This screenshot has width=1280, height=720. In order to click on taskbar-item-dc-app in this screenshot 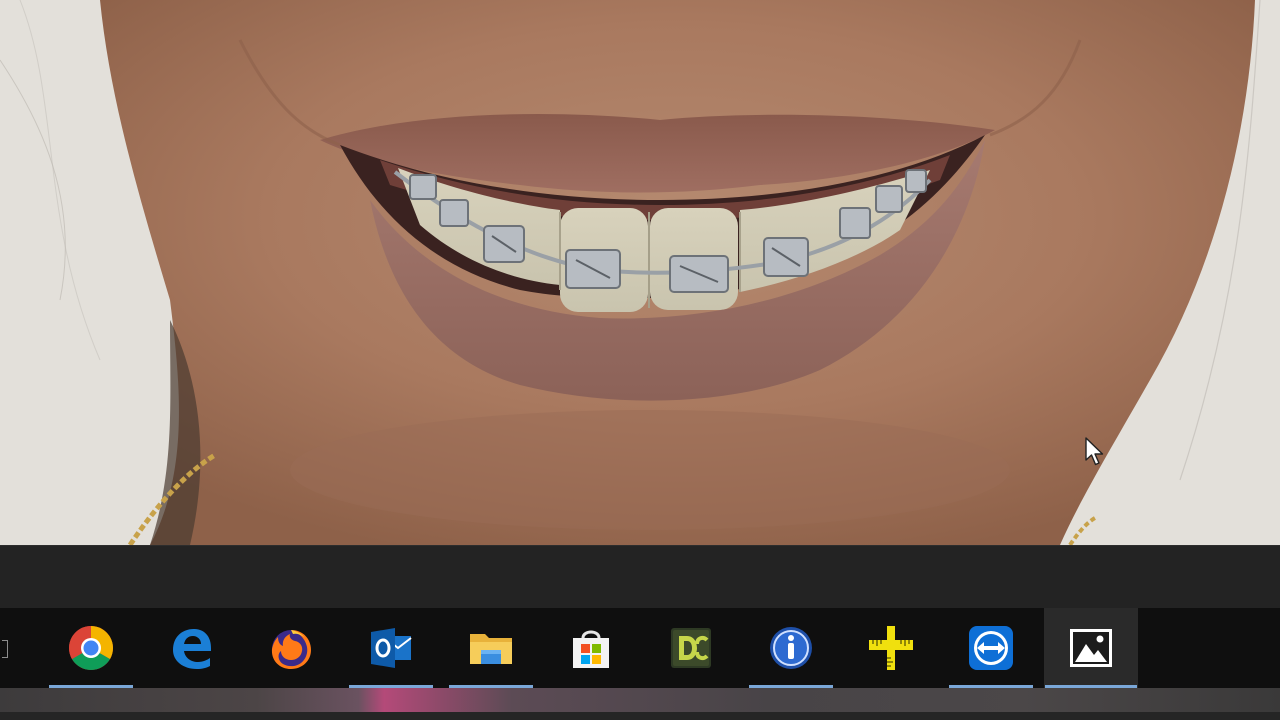, I will do `click(691, 648)`.